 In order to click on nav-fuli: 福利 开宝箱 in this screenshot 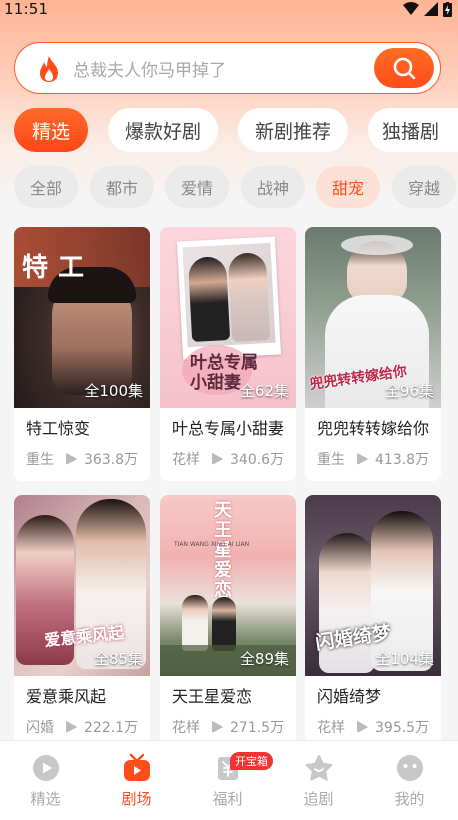, I will do `click(227, 780)`.